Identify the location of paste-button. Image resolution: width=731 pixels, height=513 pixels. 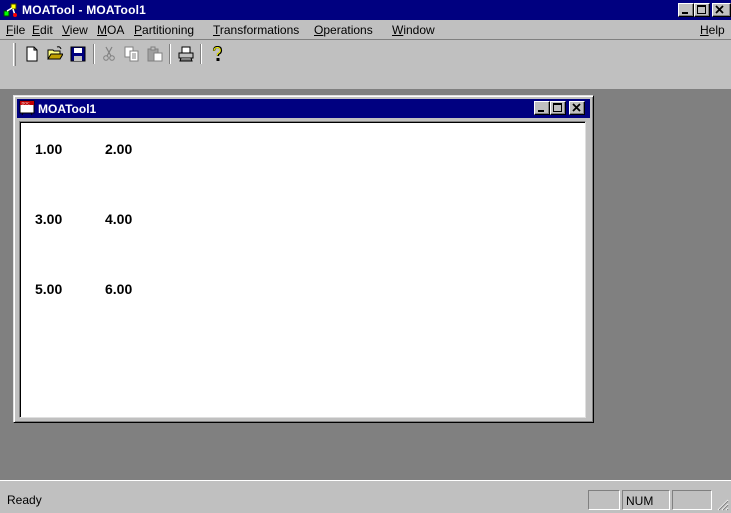
(155, 54).